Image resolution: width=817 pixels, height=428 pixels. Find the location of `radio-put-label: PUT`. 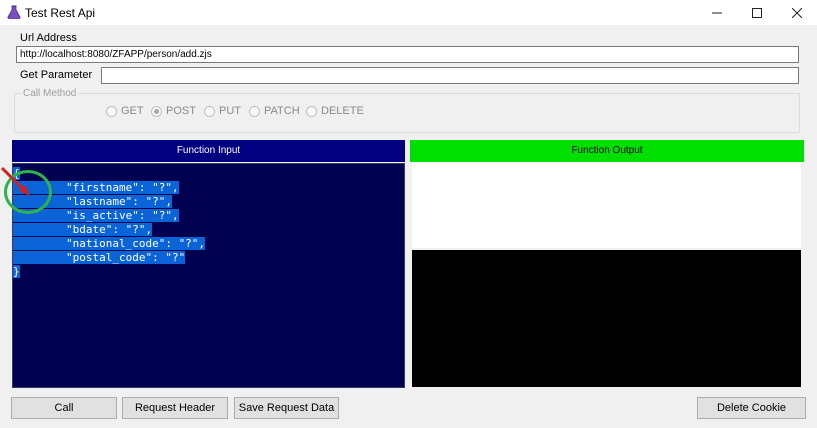

radio-put-label: PUT is located at coordinates (230, 111).